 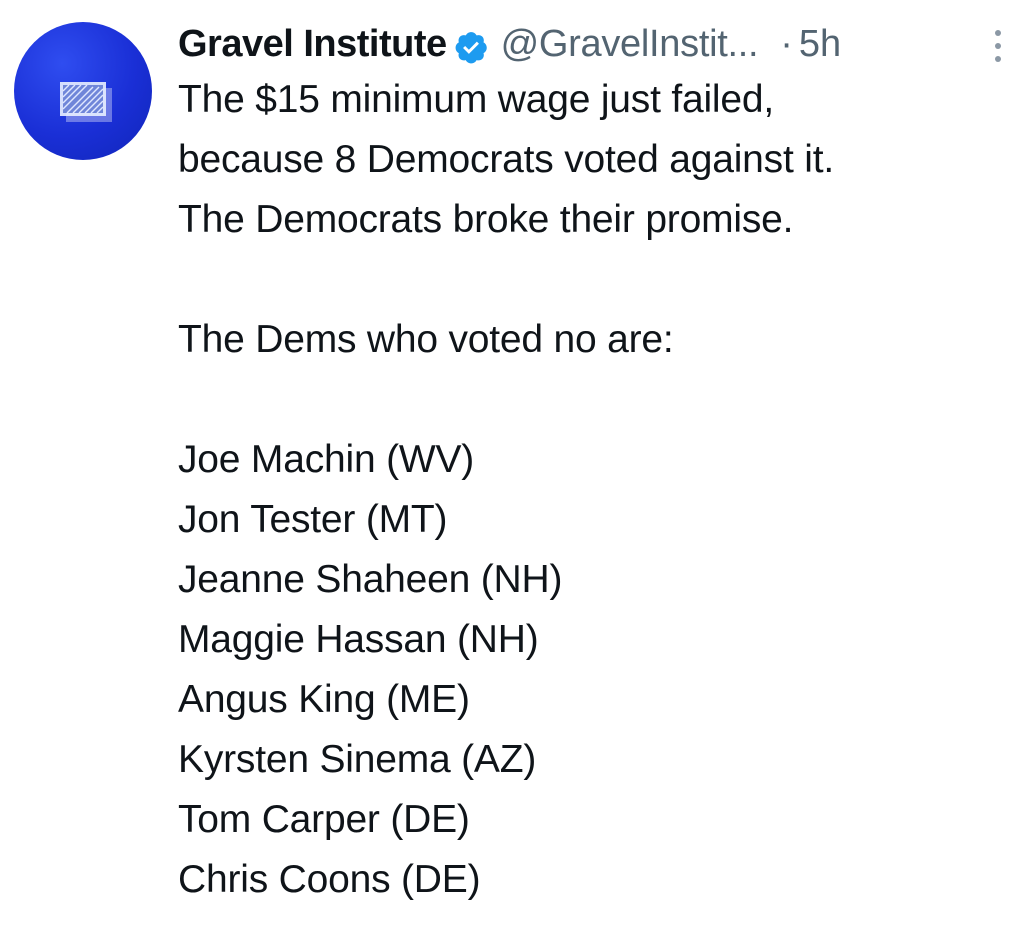 What do you see at coordinates (358, 639) in the screenshot?
I see `senator-list-item: Maggie Hassan (NH)` at bounding box center [358, 639].